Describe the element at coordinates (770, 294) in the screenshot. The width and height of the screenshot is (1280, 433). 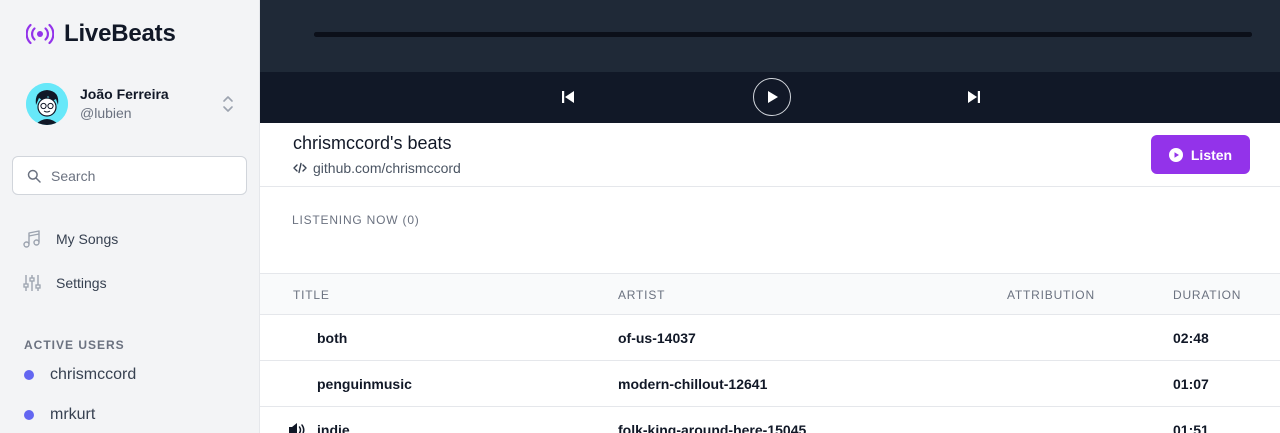
I see `songs-table-header: TITLE ARTIST ATTRIBUTION DURATION` at that location.